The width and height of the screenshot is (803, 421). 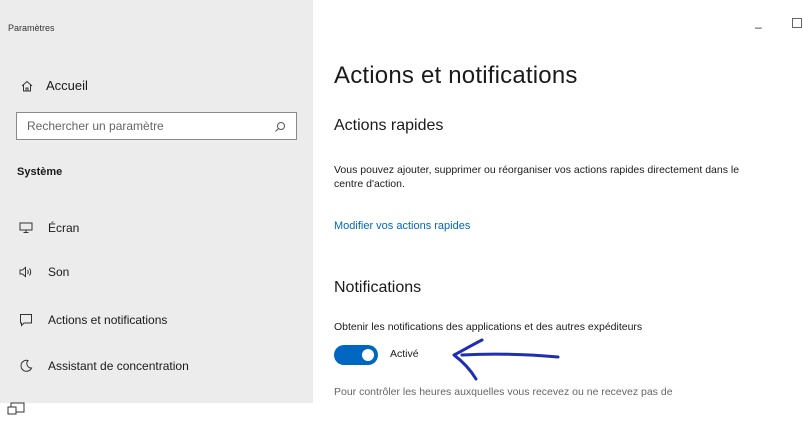 What do you see at coordinates (108, 320) in the screenshot?
I see `sidebar-item-label: Actions et notifications` at bounding box center [108, 320].